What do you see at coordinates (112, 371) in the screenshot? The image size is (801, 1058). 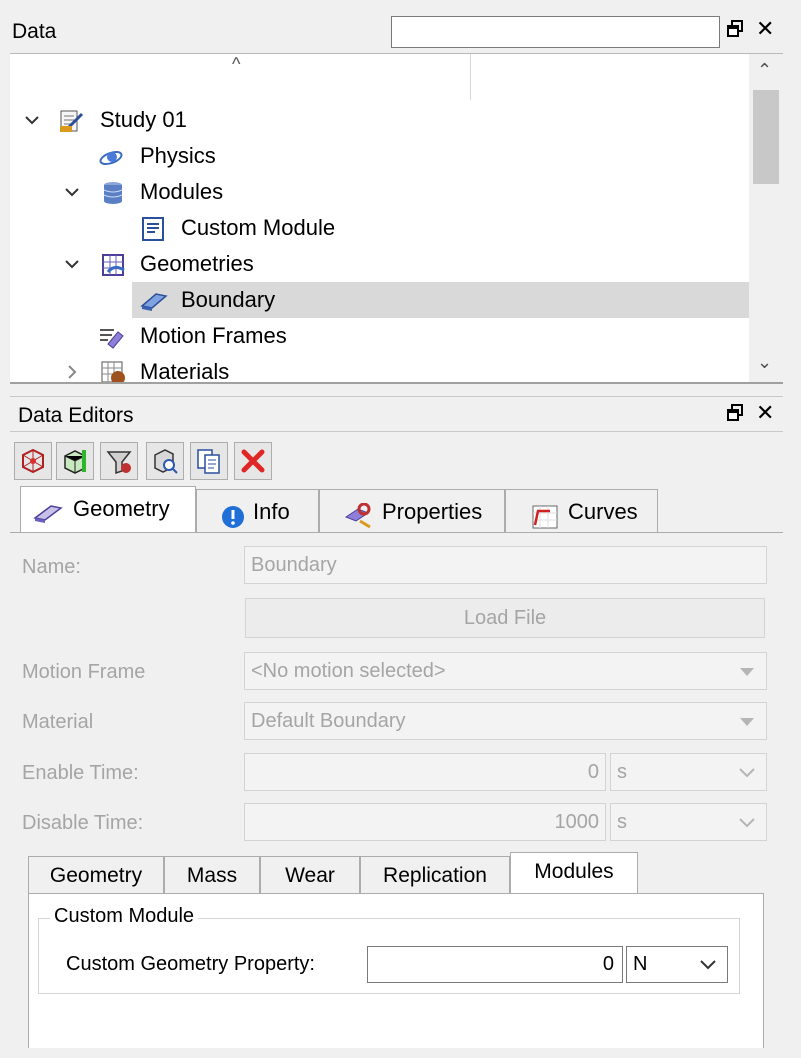 I see `materials-icon` at bounding box center [112, 371].